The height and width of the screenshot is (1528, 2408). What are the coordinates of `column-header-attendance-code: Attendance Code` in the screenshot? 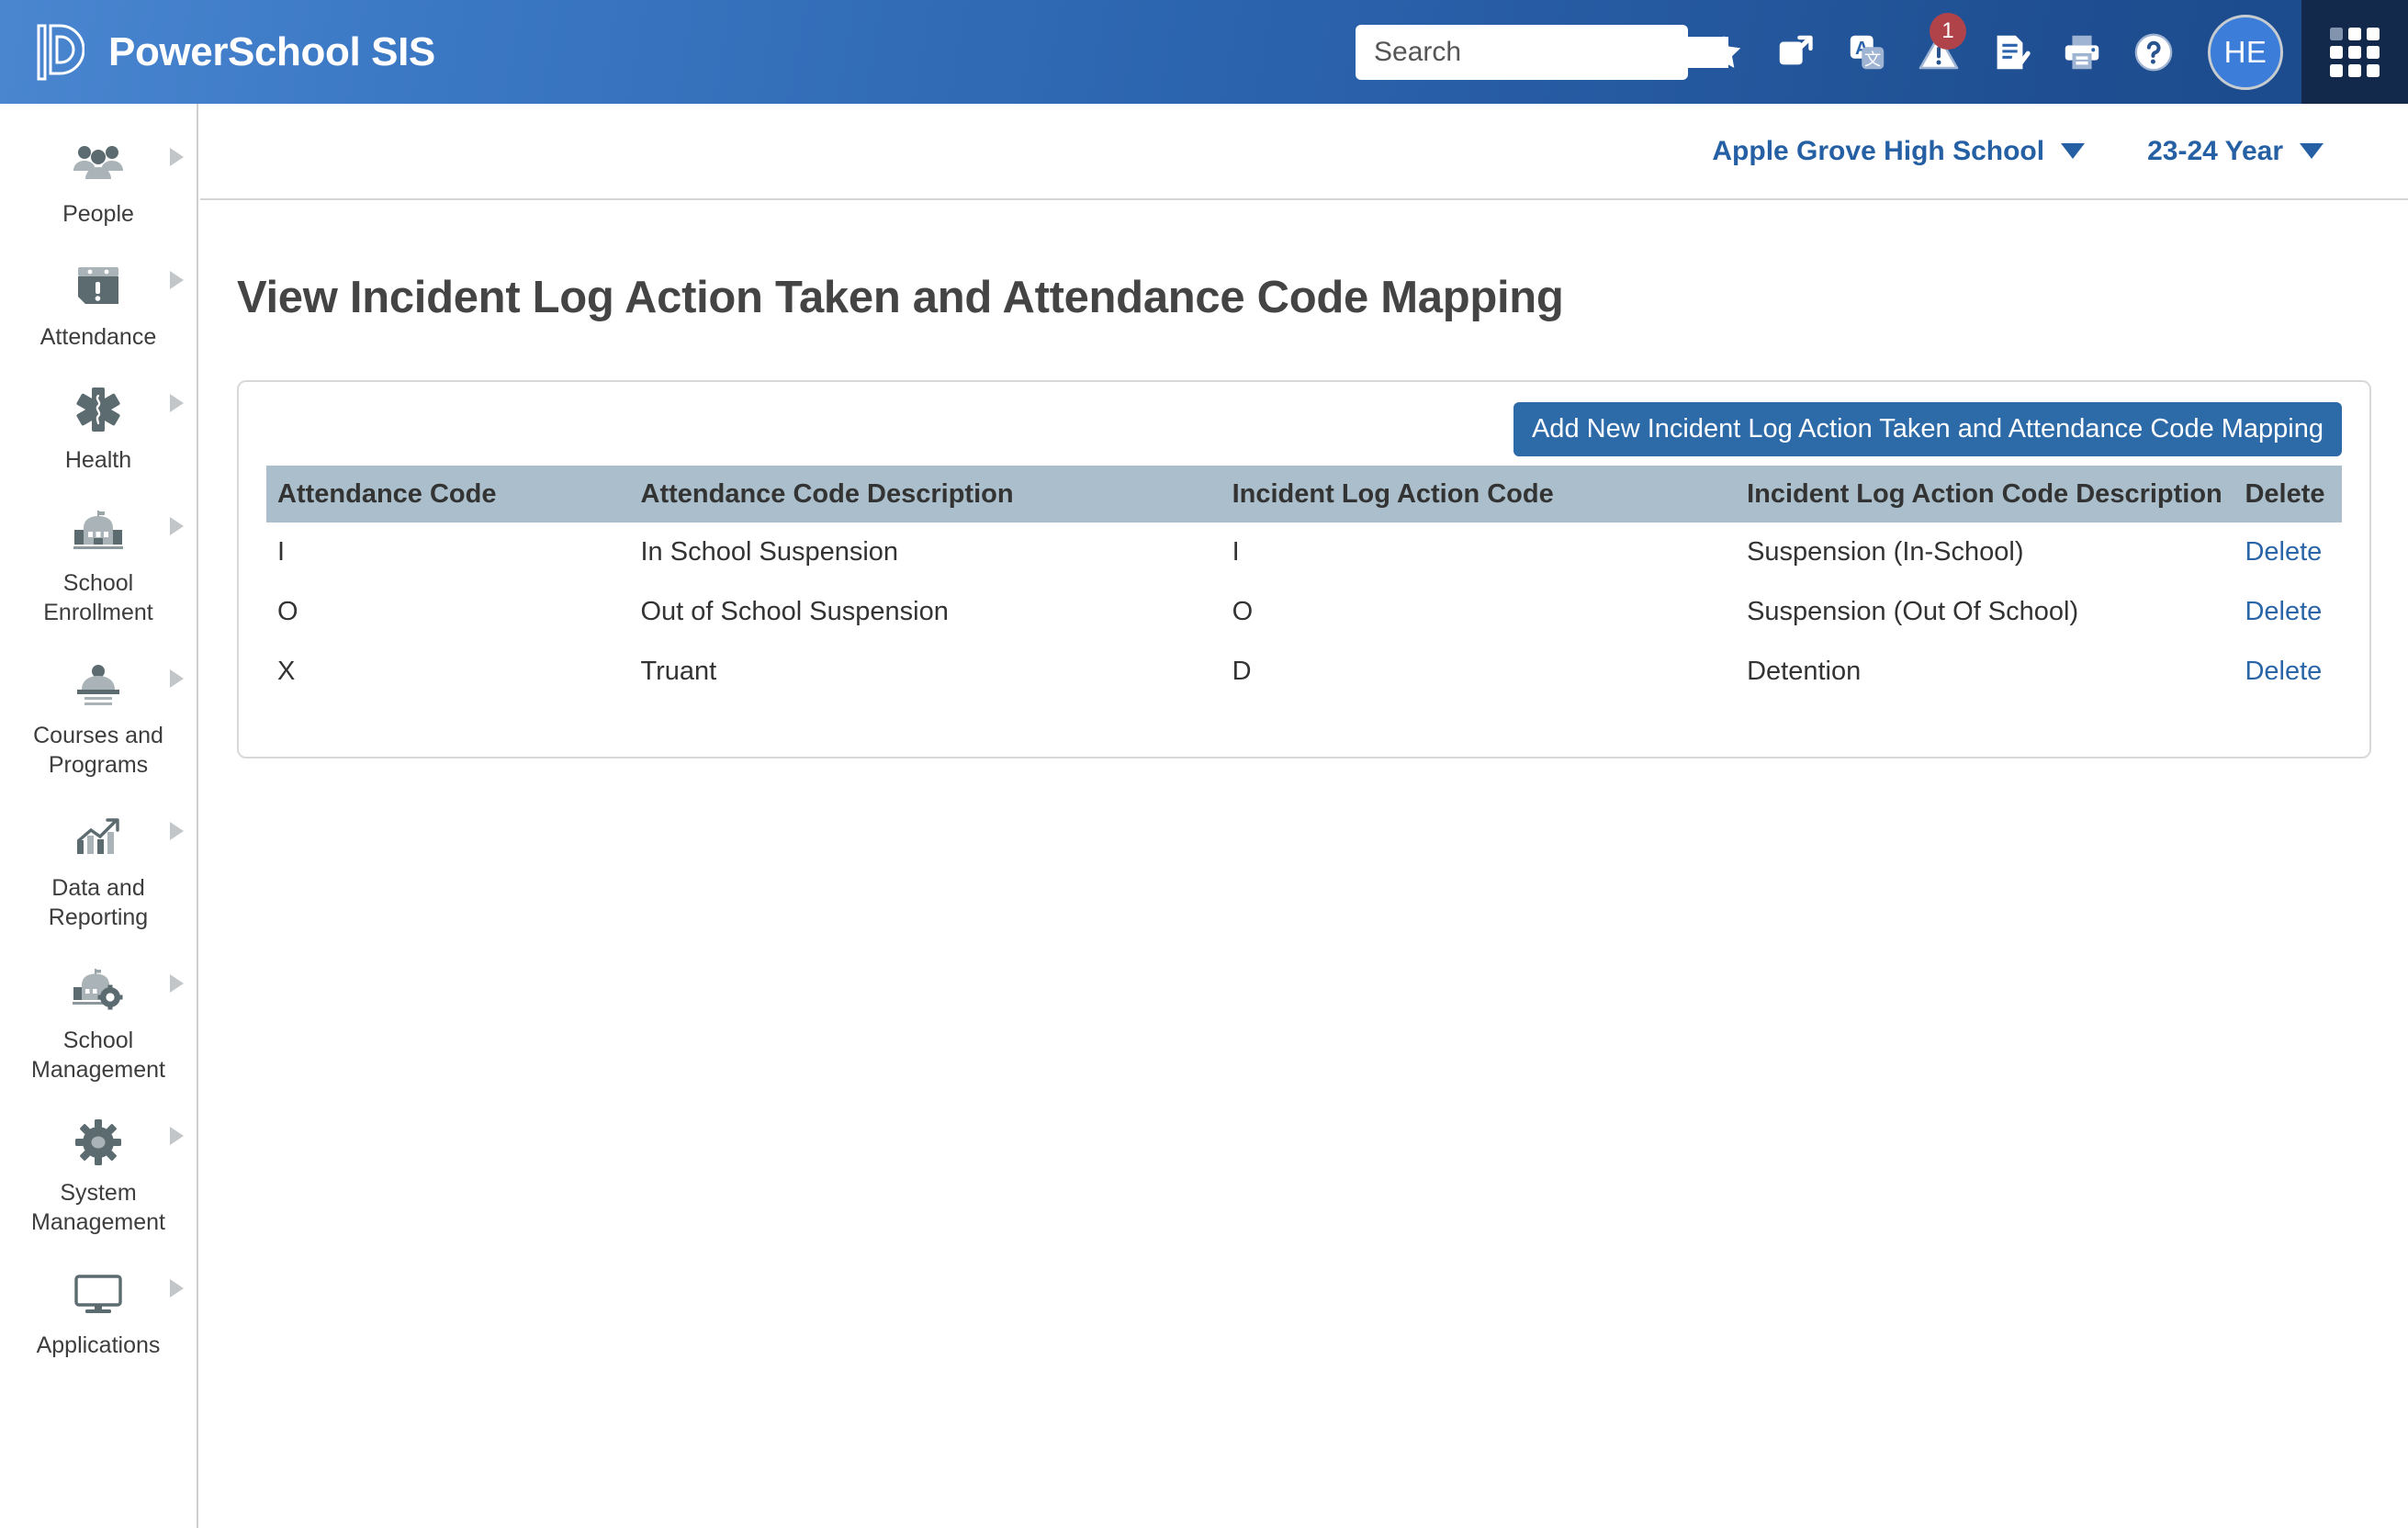 It's located at (448, 494).